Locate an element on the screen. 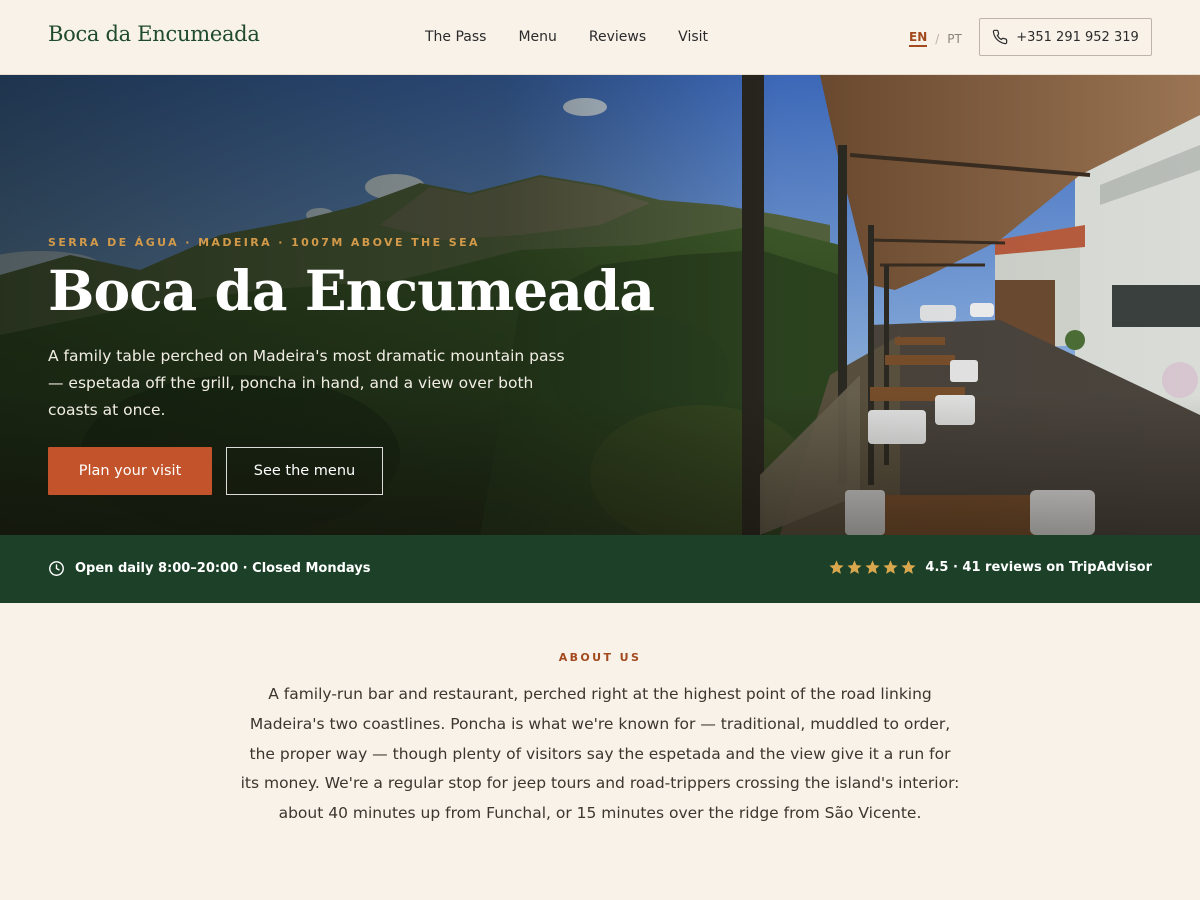 The width and height of the screenshot is (1200, 900). tripadvisor-rating: 4.5 · 41 reviews on TripAdvisor is located at coordinates (990, 567).